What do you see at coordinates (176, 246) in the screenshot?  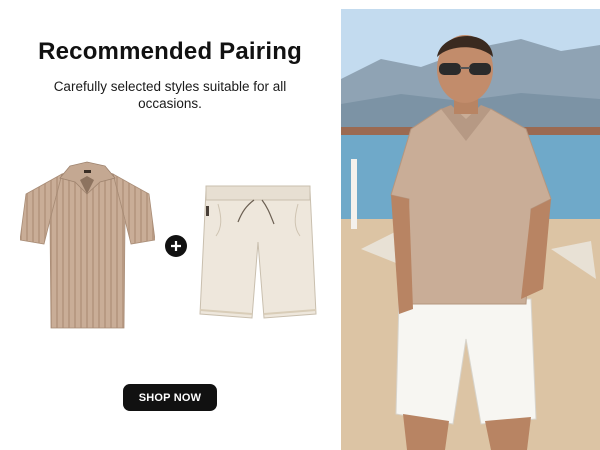 I see `plus-icon` at bounding box center [176, 246].